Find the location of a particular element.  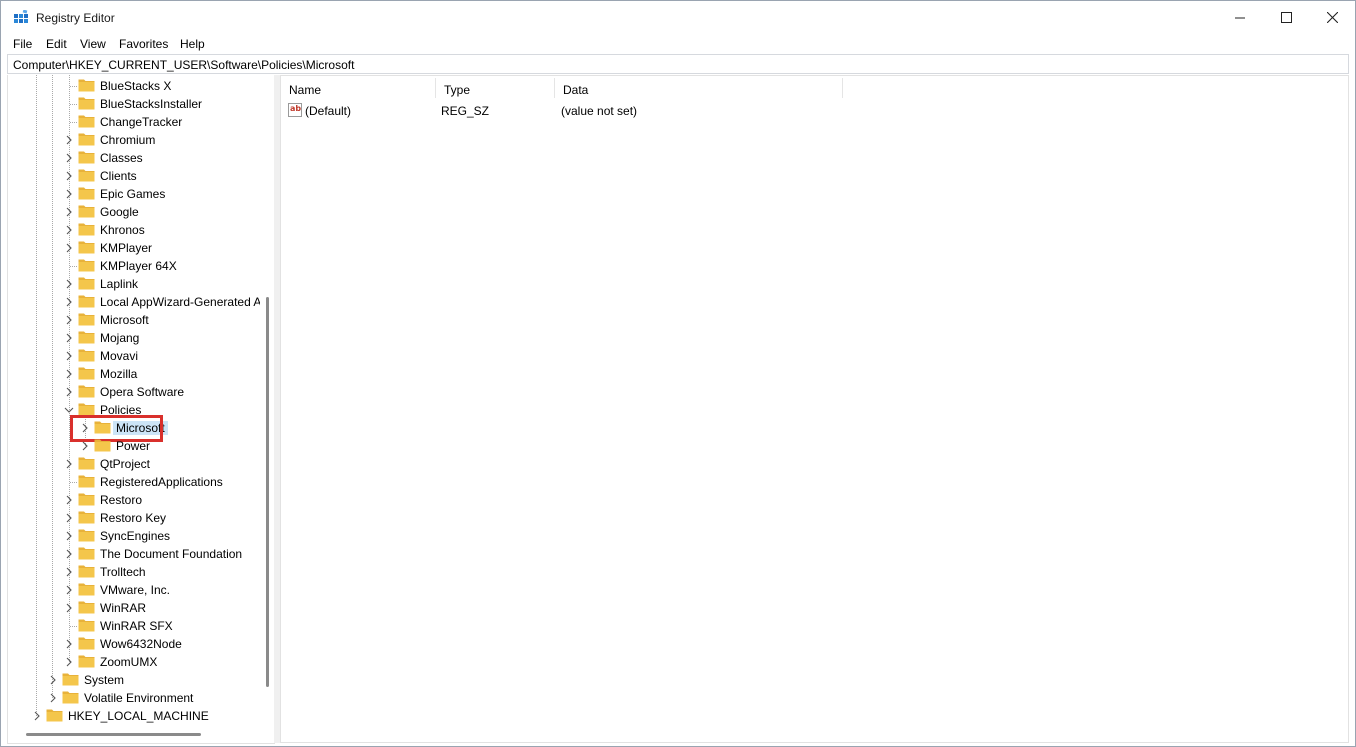

minimize-button is located at coordinates (1240, 17).